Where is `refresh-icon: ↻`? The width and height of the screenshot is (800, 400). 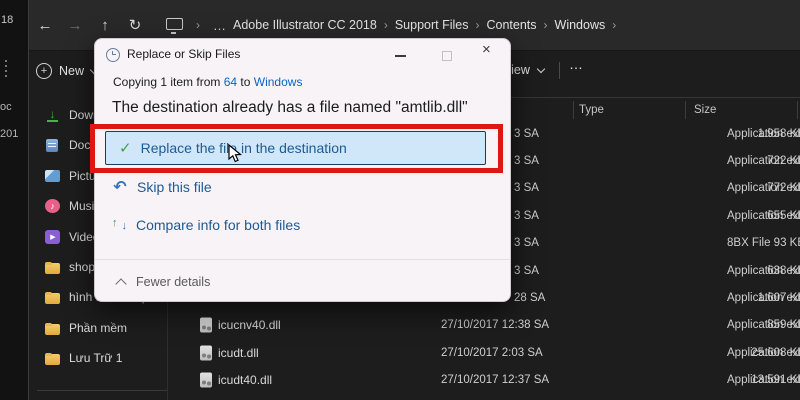
refresh-icon: ↻ is located at coordinates (135, 25).